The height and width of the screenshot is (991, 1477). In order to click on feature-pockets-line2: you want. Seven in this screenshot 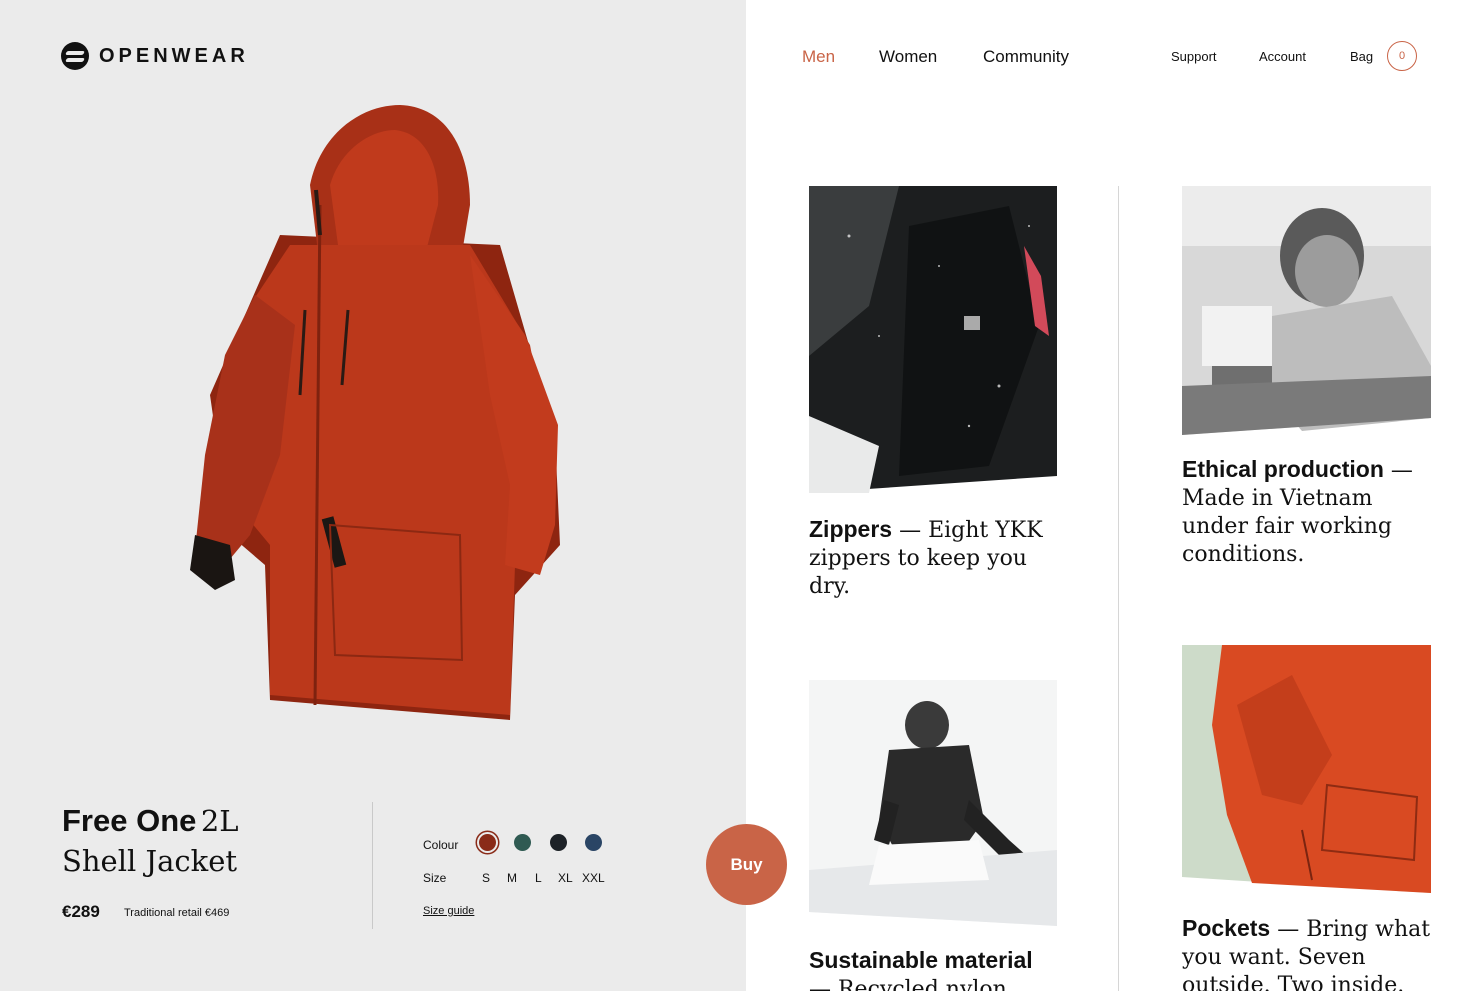, I will do `click(1274, 957)`.